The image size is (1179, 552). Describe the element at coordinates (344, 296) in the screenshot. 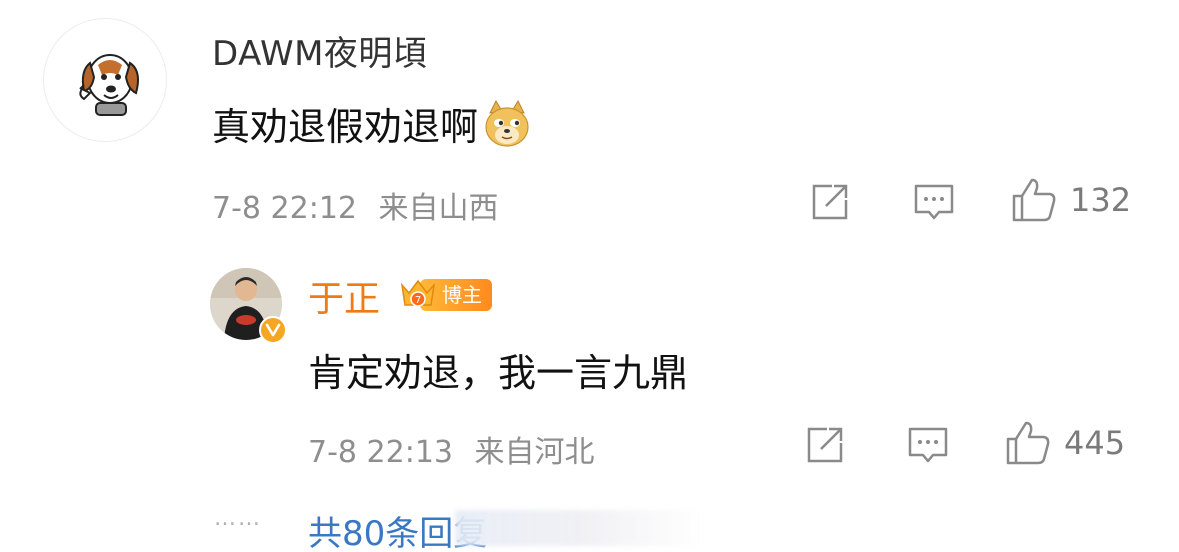

I see `reply-username: 于正` at that location.